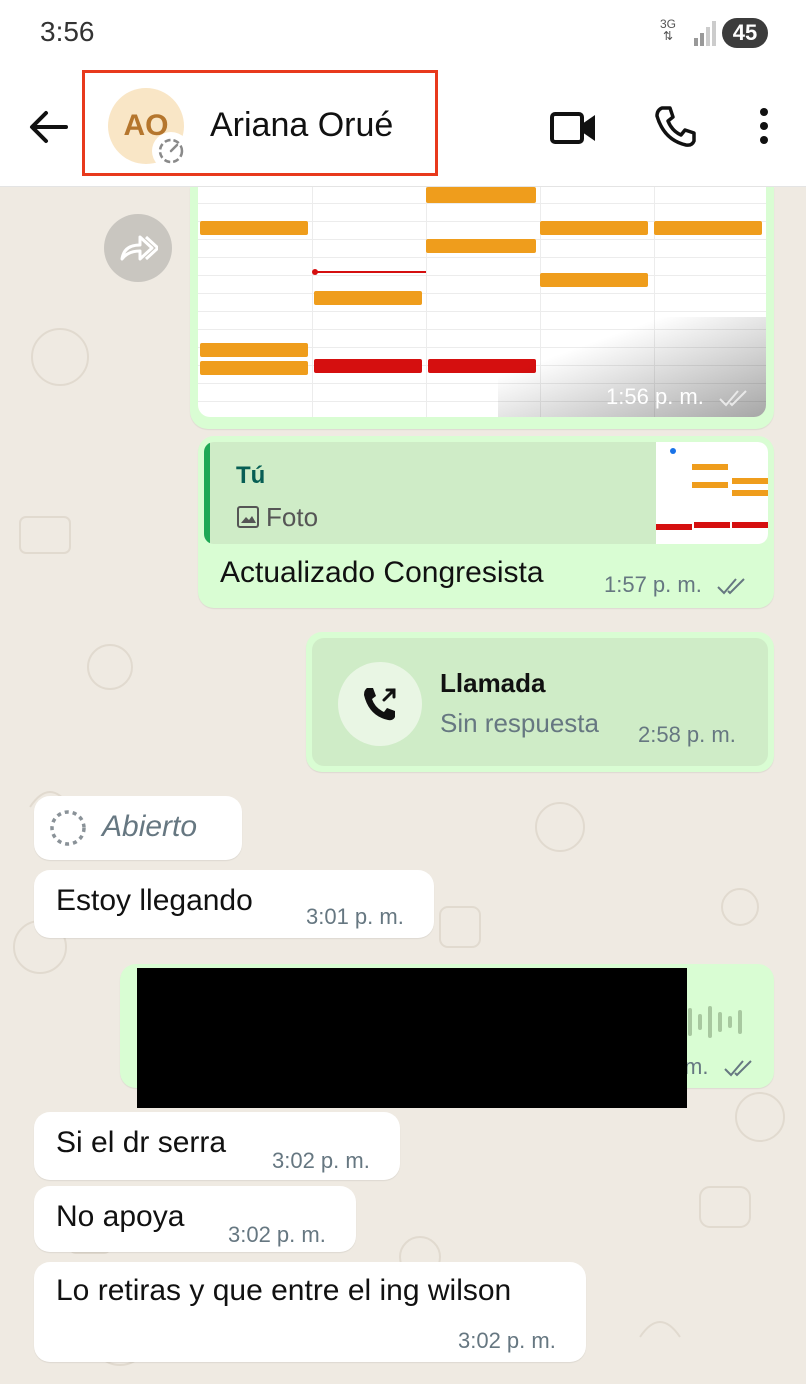  What do you see at coordinates (678, 397) in the screenshot?
I see `message-time: 1:56 p. m.` at bounding box center [678, 397].